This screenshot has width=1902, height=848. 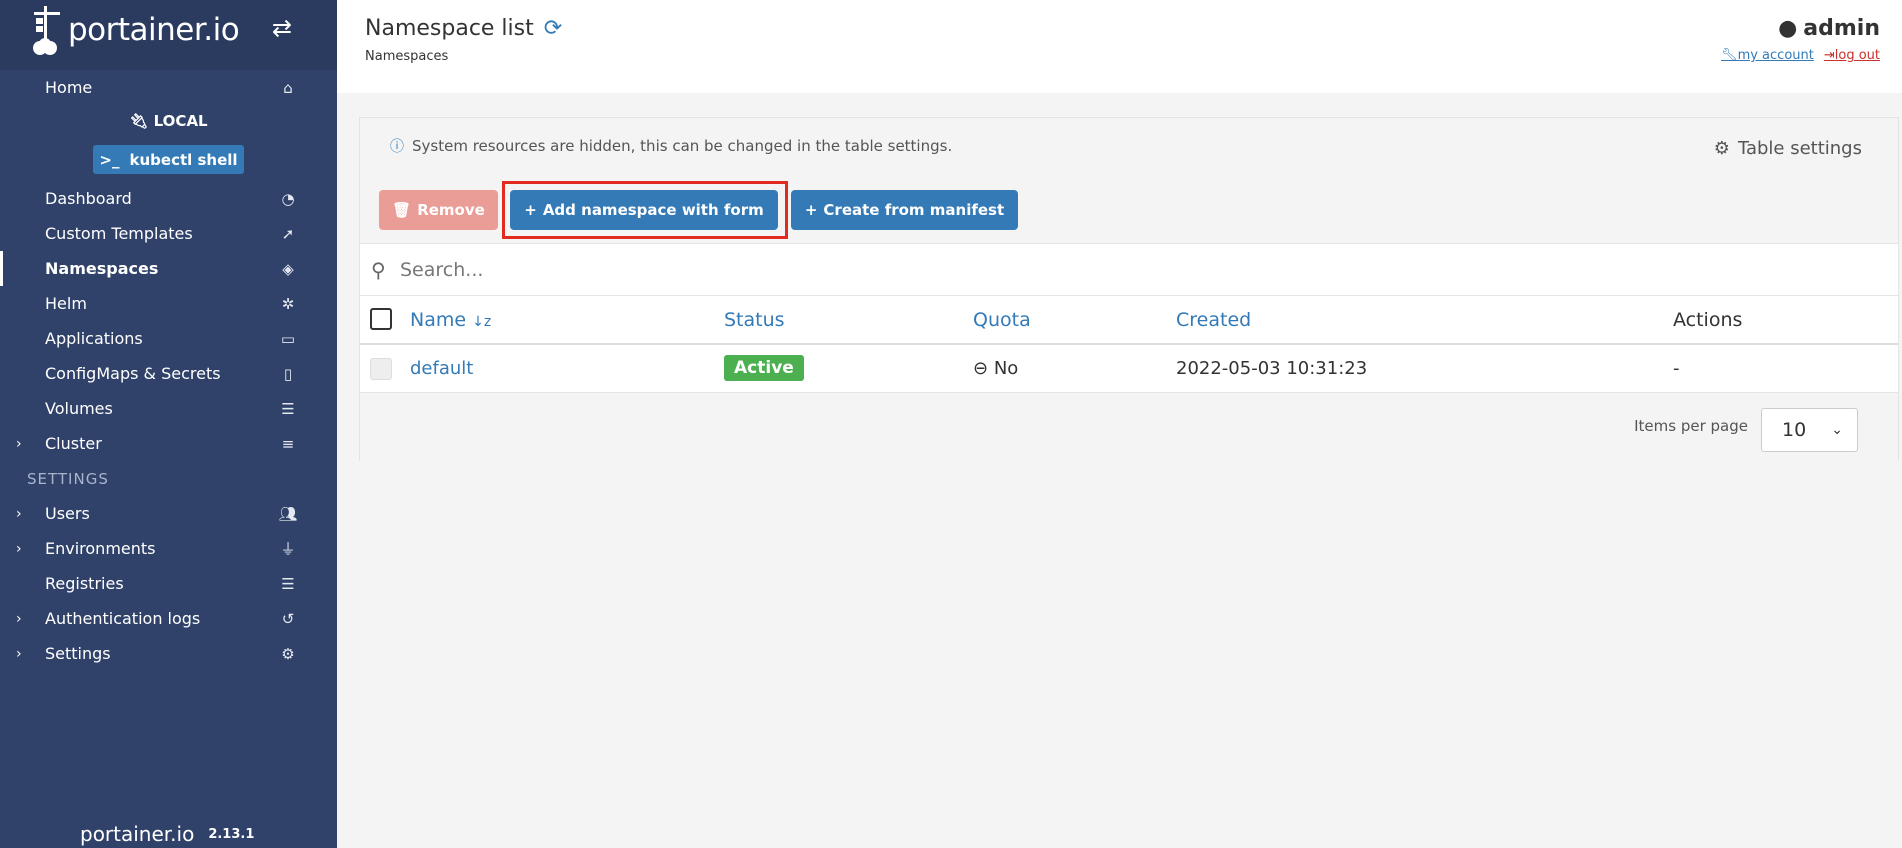 I want to click on sidebar-item-configmaps: ConfigMaps & Secrets ▯, so click(x=168, y=373).